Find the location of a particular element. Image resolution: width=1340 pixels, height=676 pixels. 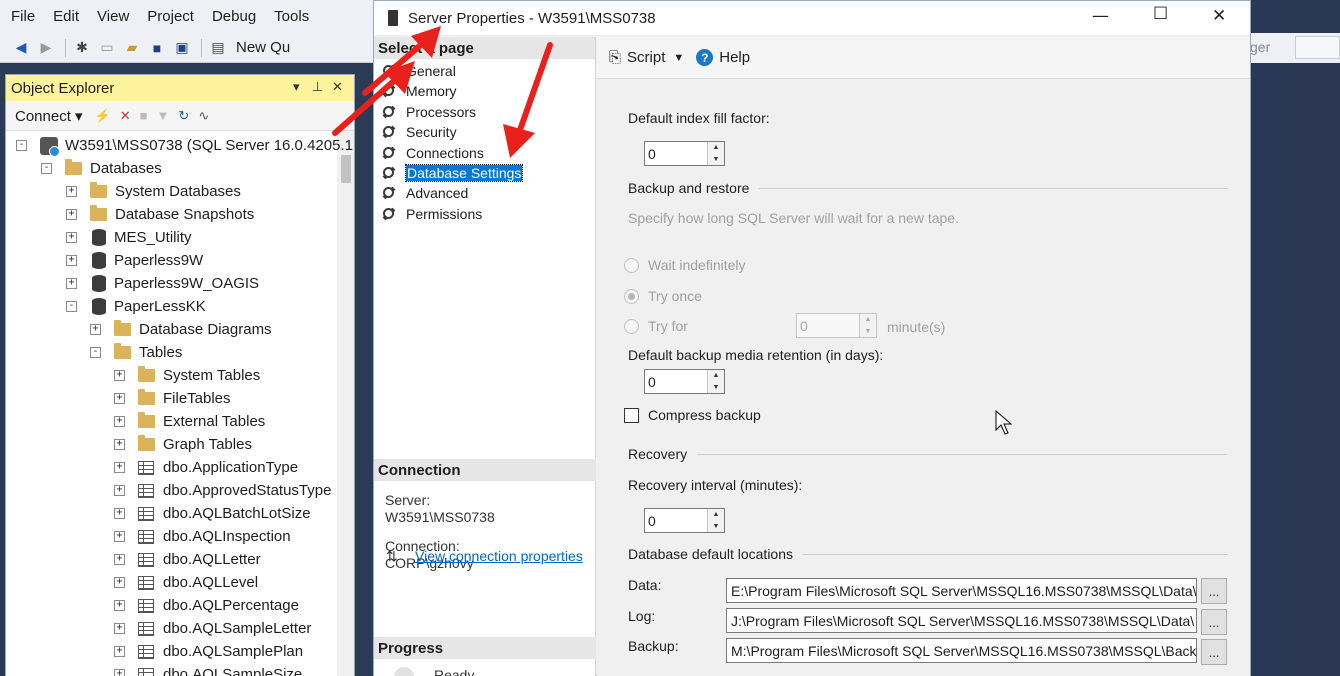

close-icon: ✕ is located at coordinates (337, 87).